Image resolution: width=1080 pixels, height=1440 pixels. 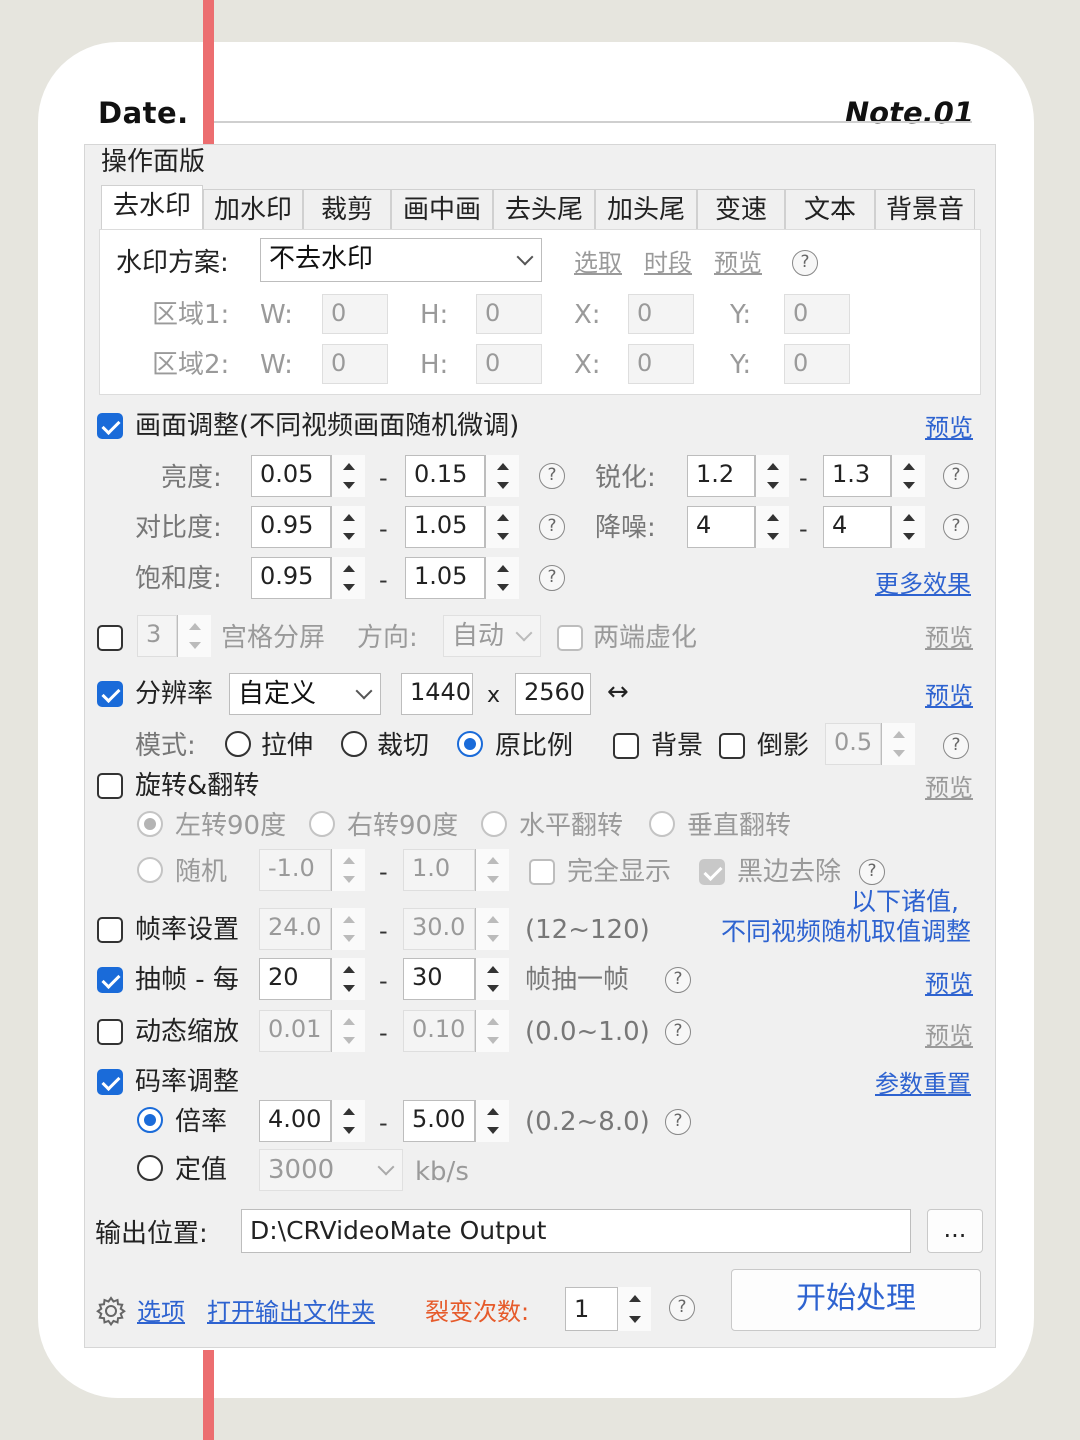 What do you see at coordinates (152, 207) in the screenshot?
I see `tab-remove-watermark: 去水印` at bounding box center [152, 207].